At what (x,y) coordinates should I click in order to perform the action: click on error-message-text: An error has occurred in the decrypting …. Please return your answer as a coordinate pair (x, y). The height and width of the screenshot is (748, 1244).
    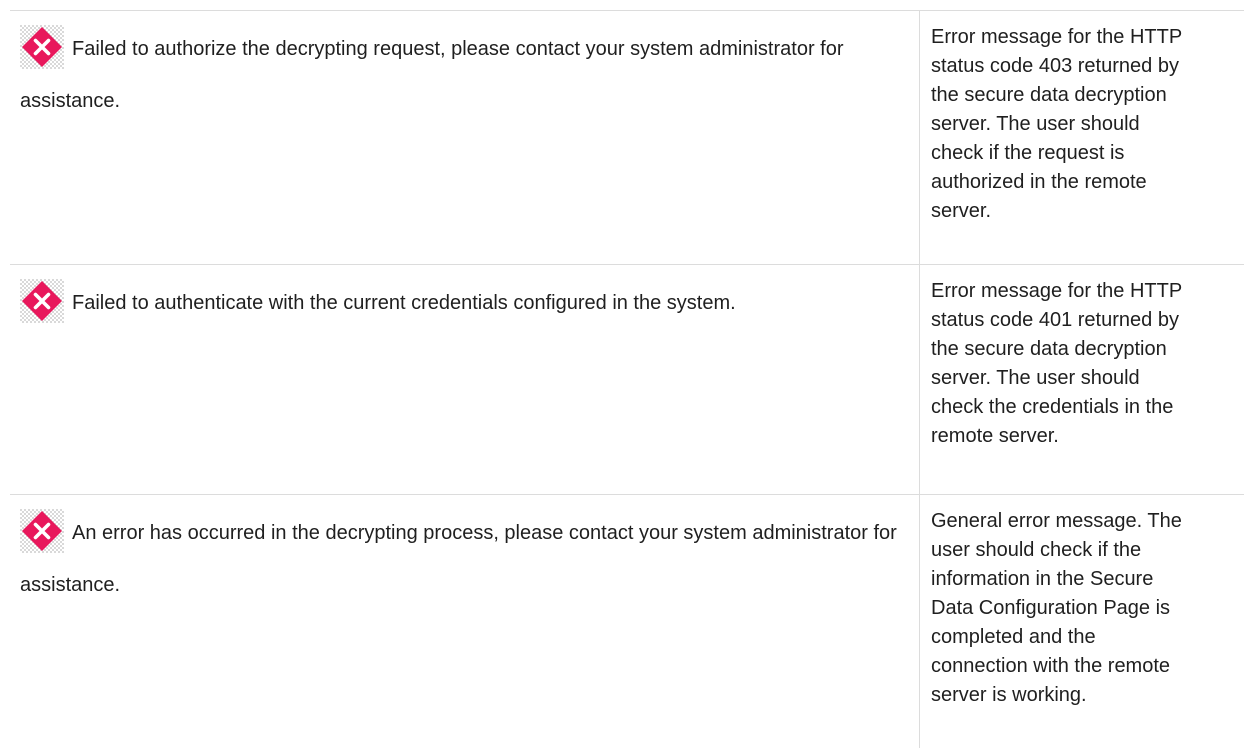
    Looking at the image, I should click on (458, 559).